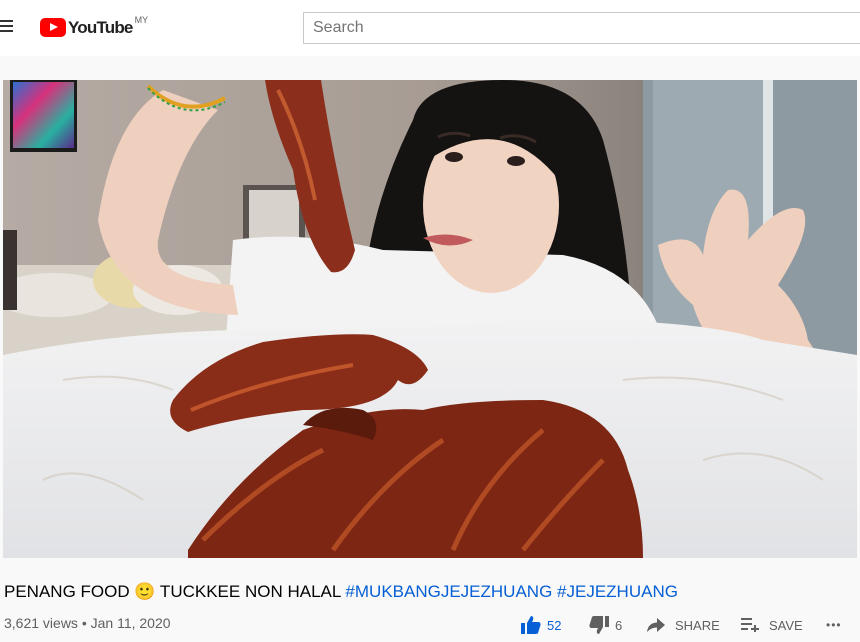  I want to click on save-button: SAVE, so click(772, 625).